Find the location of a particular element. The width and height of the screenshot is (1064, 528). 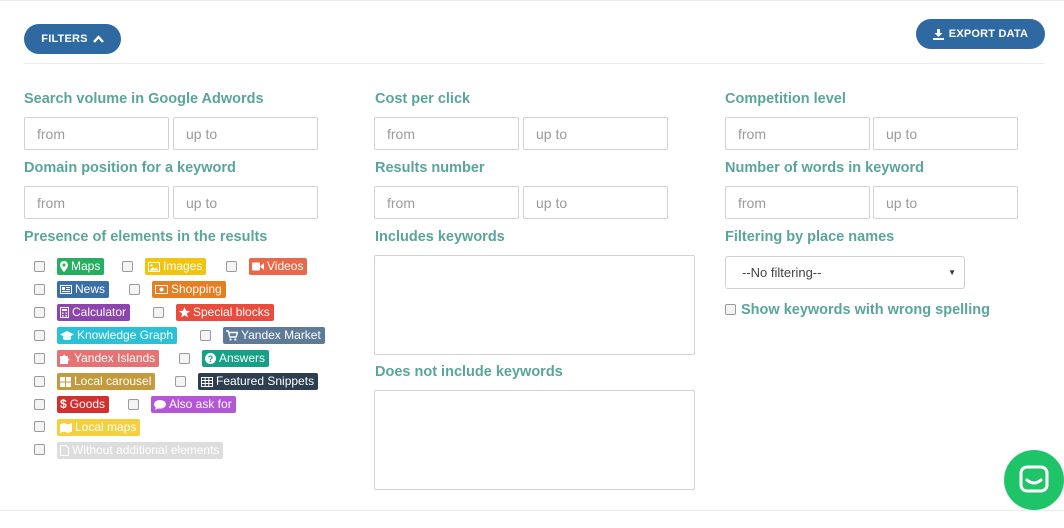

map-marker-icon is located at coordinates (64, 266).